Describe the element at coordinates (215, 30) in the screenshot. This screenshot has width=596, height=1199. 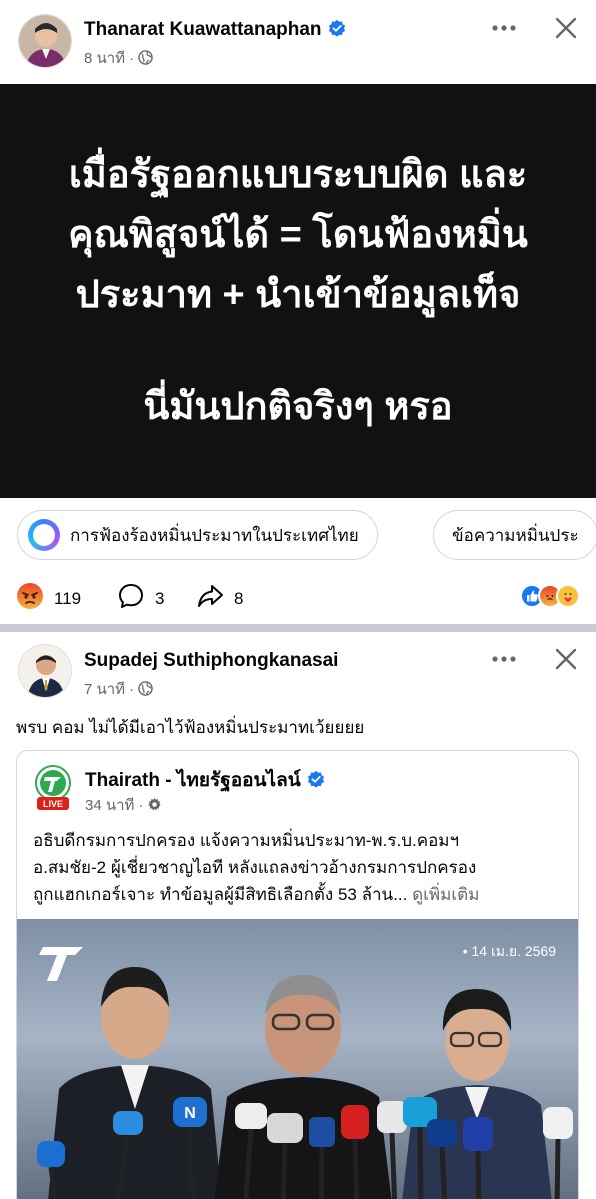
I see `post1-author-name: Thanarat Kuawattanaphan` at that location.